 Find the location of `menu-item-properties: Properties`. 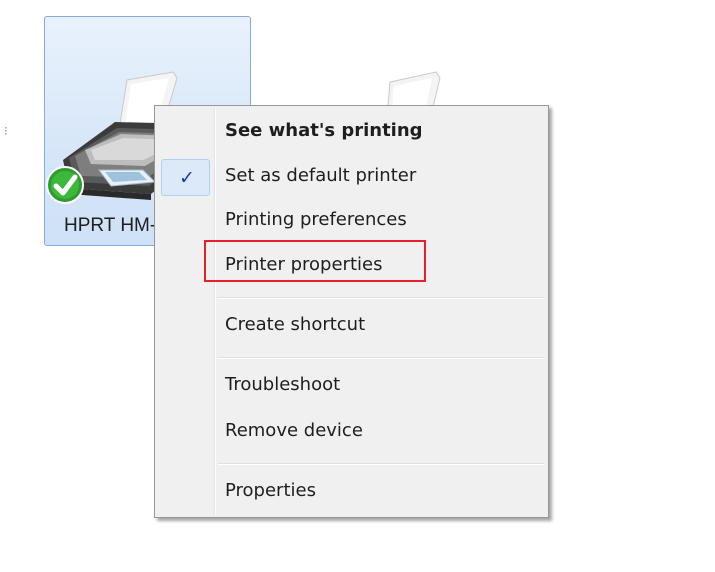

menu-item-properties: Properties is located at coordinates (351, 493).